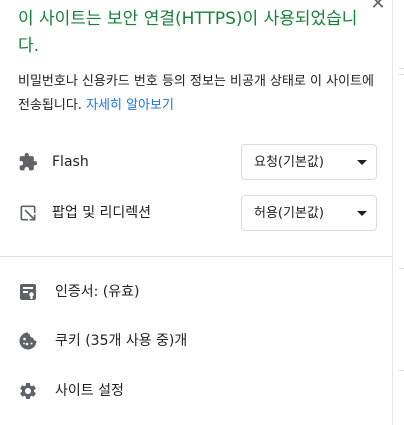 The height and width of the screenshot is (425, 404). What do you see at coordinates (199, 162) in the screenshot?
I see `permission-row-flash: Flash 요청(기본값)` at bounding box center [199, 162].